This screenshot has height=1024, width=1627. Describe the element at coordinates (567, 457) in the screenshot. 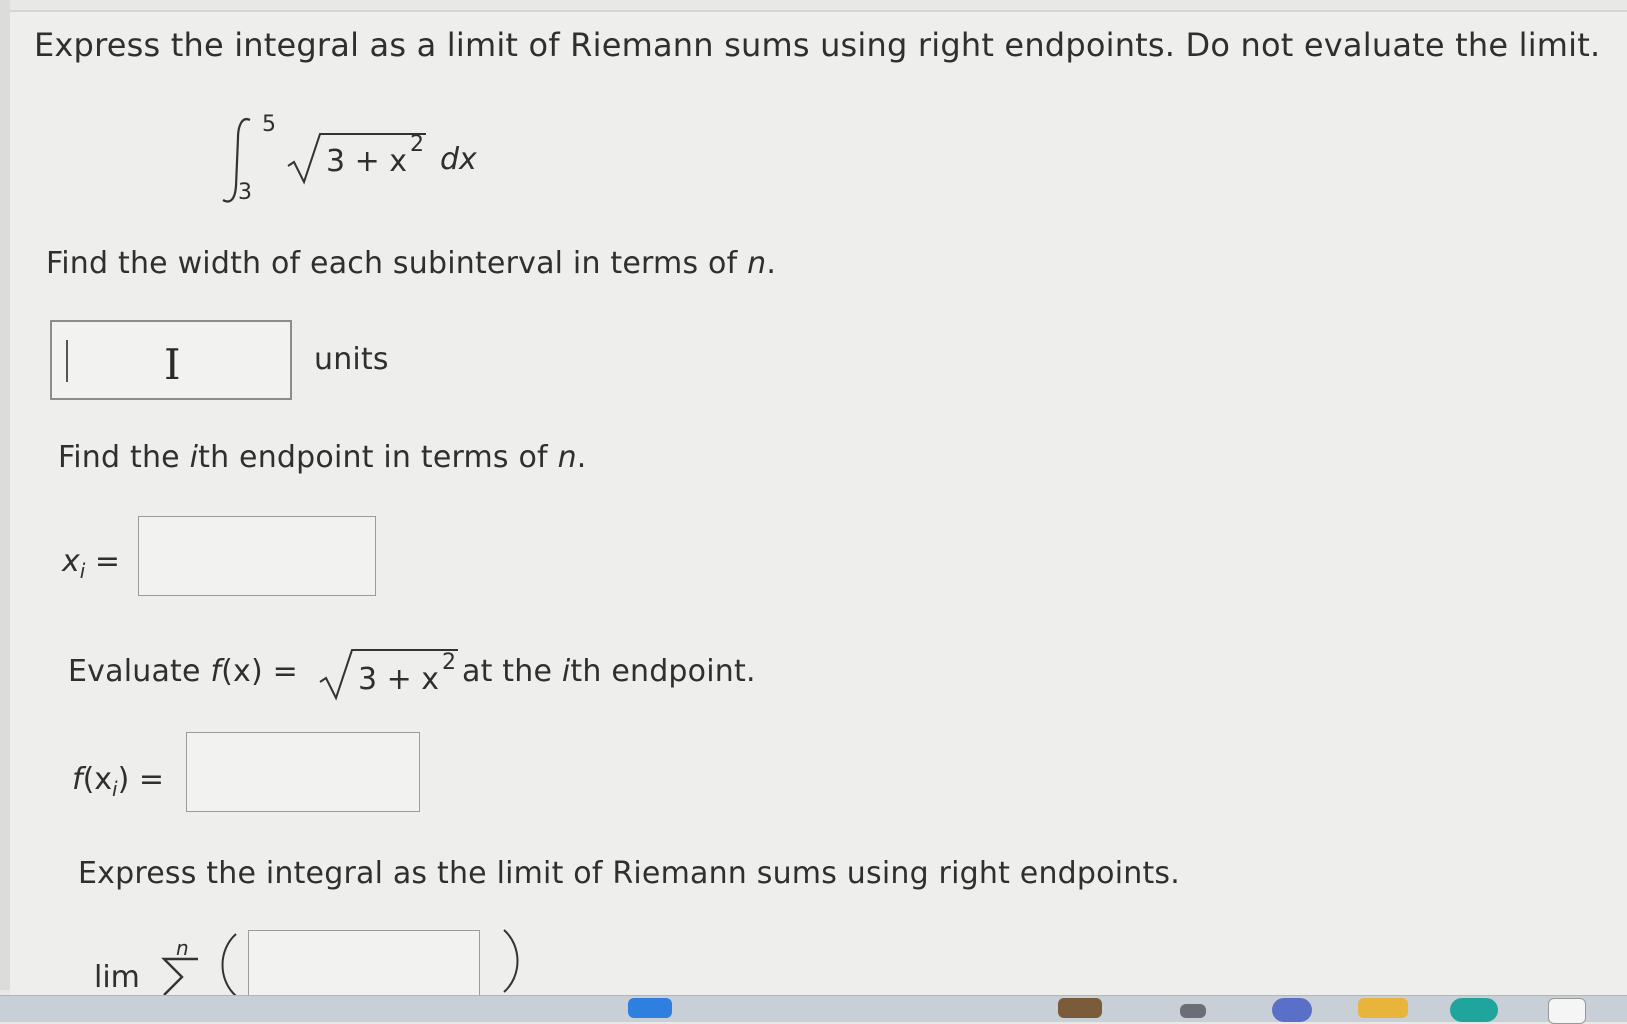

I see `endpoint-prompt-var: n` at that location.